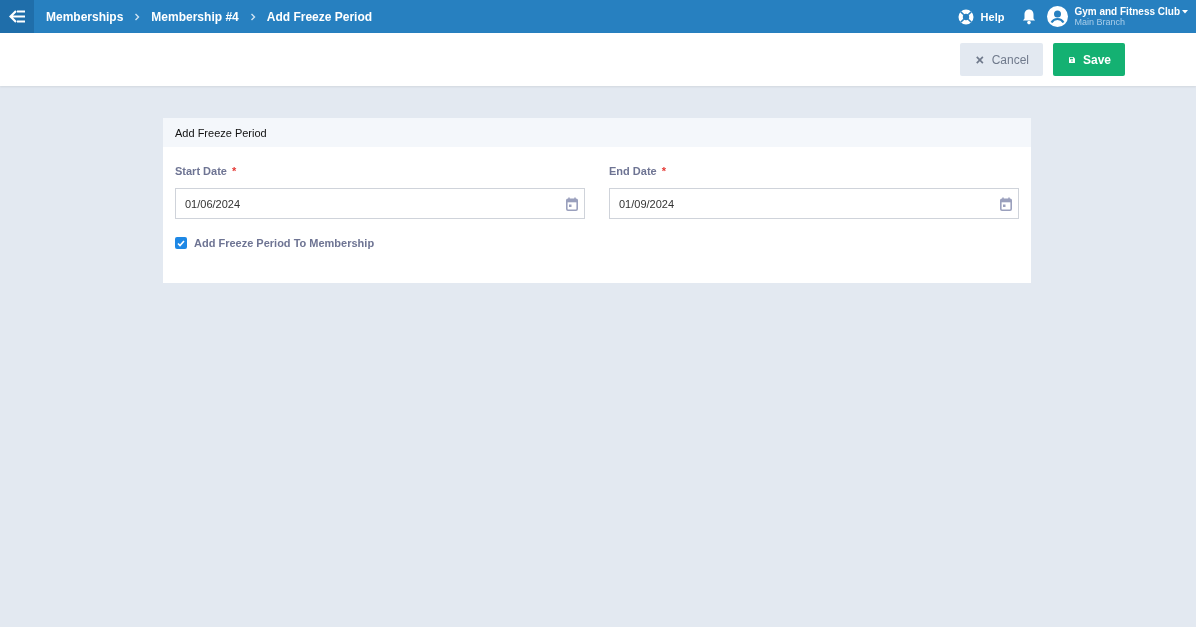 The width and height of the screenshot is (1196, 627). Describe the element at coordinates (284, 243) in the screenshot. I see `checkbox-label: Add Freeze Period To Membership` at that location.